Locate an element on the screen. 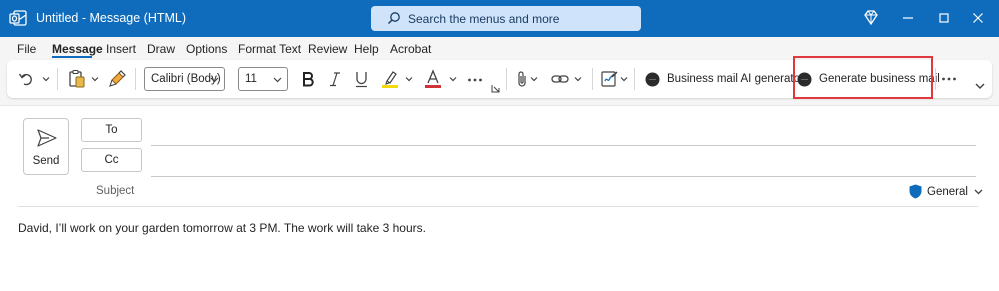 The height and width of the screenshot is (291, 999). italic-icon is located at coordinates (335, 79).